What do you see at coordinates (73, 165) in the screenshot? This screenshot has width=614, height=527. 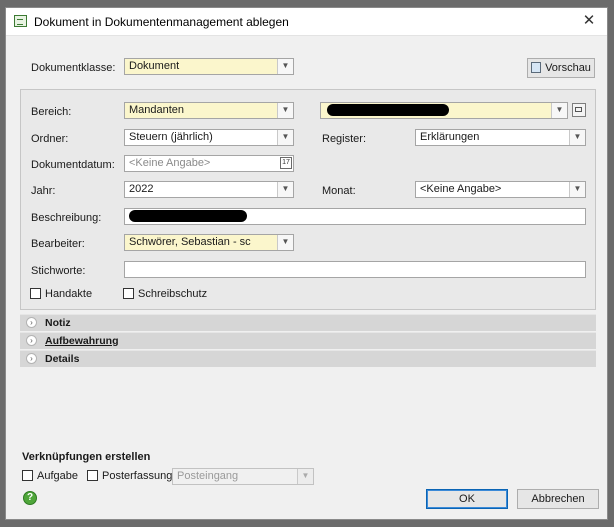 I see `dokumentdatum-label: Dokumentdatum:` at bounding box center [73, 165].